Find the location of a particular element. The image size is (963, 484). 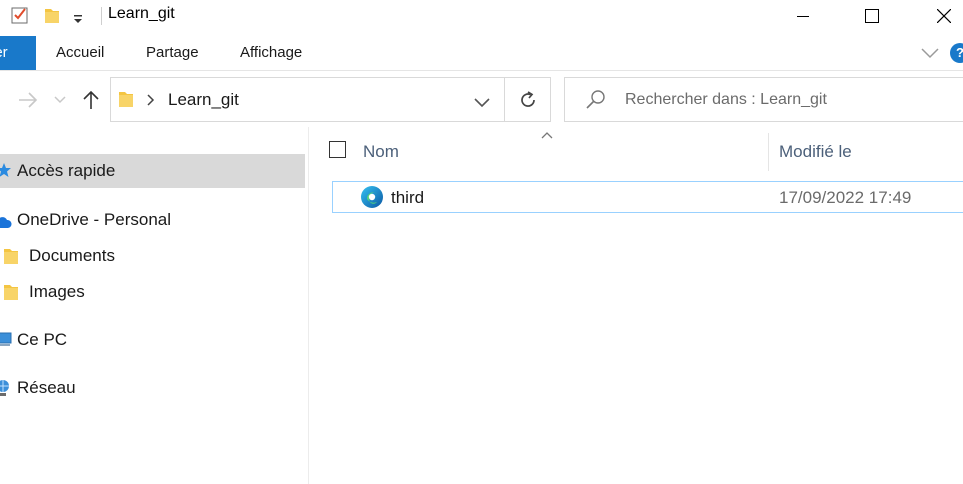

arrow-up-icon is located at coordinates (91, 99).